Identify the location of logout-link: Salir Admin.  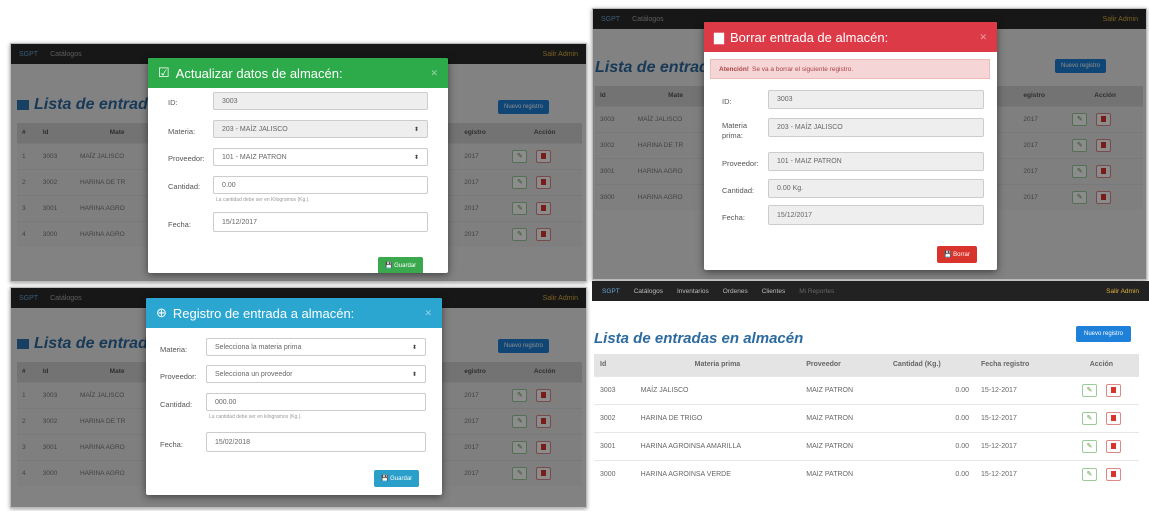
(1122, 291).